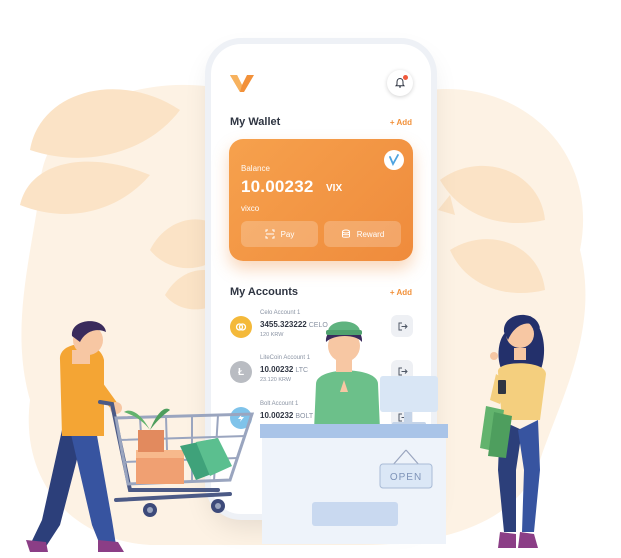 This screenshot has width=621, height=558. I want to click on shop-counter-illustration: OPEN, so click(354, 484).